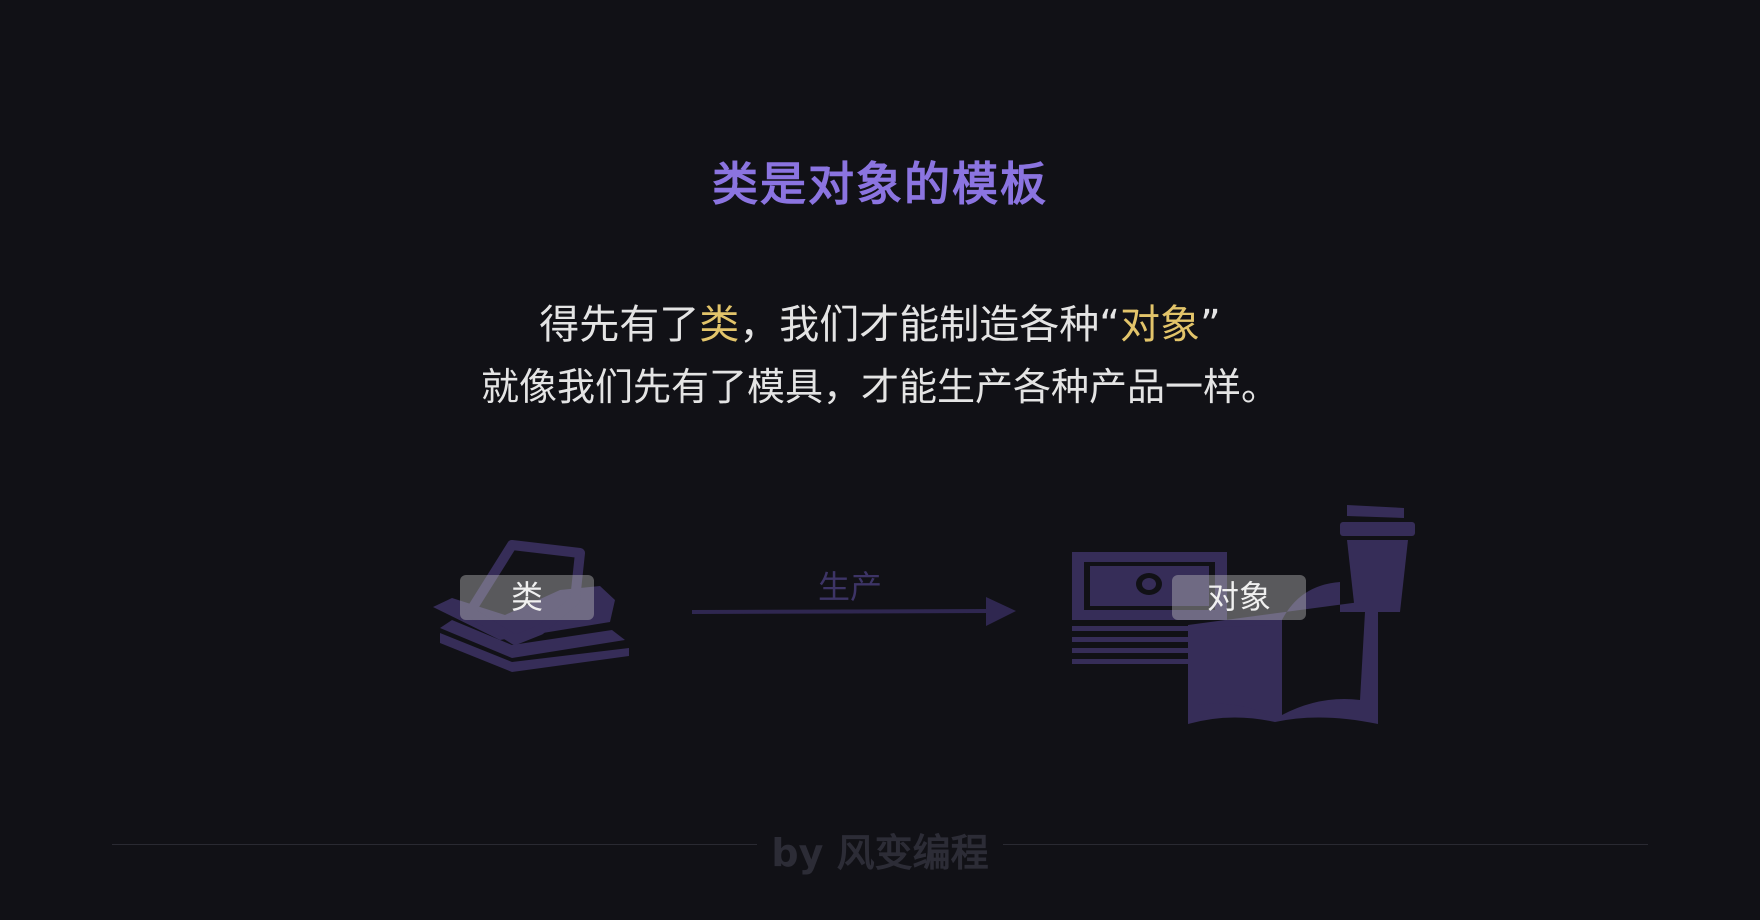 The height and width of the screenshot is (920, 1760). What do you see at coordinates (924, 614) in the screenshot?
I see `diagram-graphics` at bounding box center [924, 614].